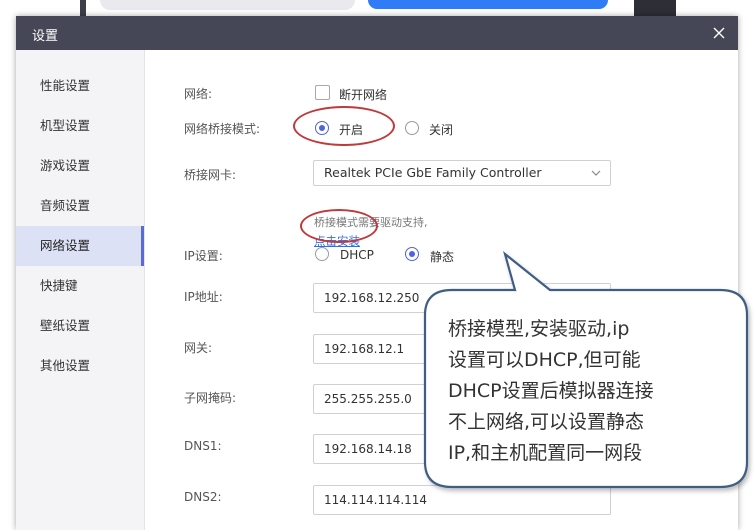  I want to click on dns1-label: DNS1:, so click(203, 446).